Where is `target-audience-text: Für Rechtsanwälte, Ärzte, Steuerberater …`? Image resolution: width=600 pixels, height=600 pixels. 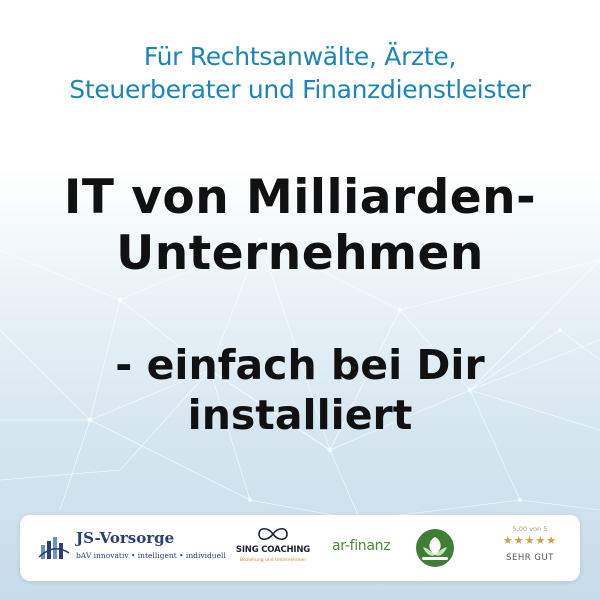 target-audience-text: Für Rechtsanwälte, Ärzte, Steuerberater … is located at coordinates (300, 73).